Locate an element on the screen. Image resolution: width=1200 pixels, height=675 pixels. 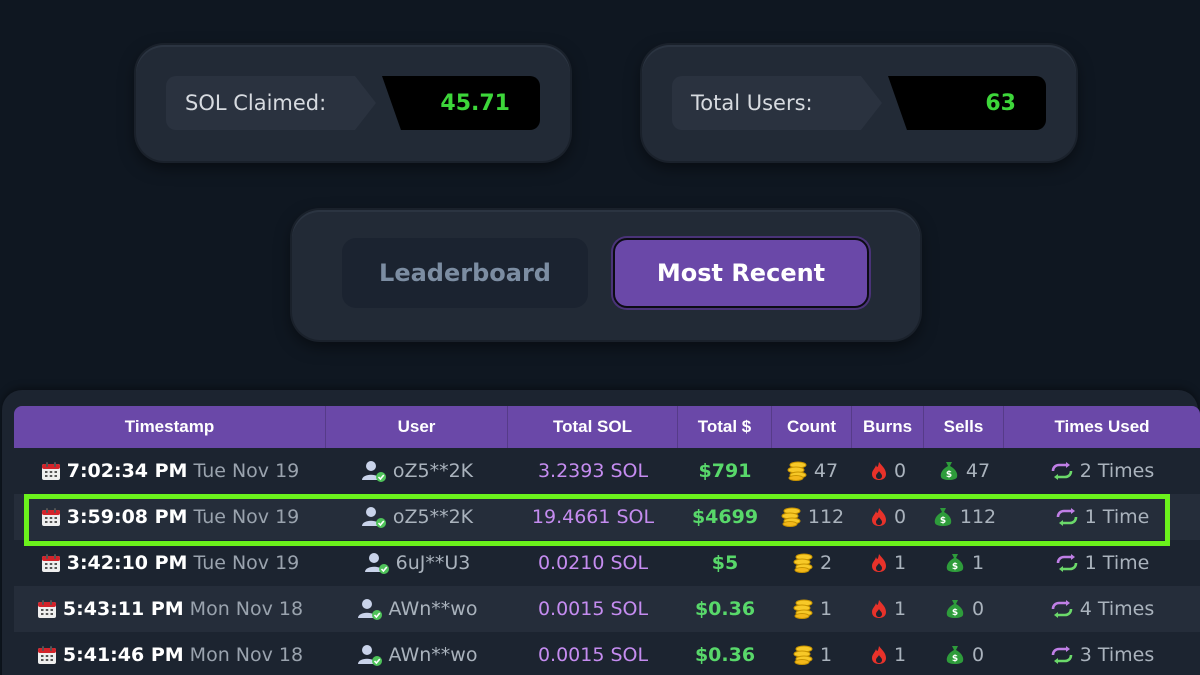
times-used-value: 3 Times is located at coordinates (1117, 655).